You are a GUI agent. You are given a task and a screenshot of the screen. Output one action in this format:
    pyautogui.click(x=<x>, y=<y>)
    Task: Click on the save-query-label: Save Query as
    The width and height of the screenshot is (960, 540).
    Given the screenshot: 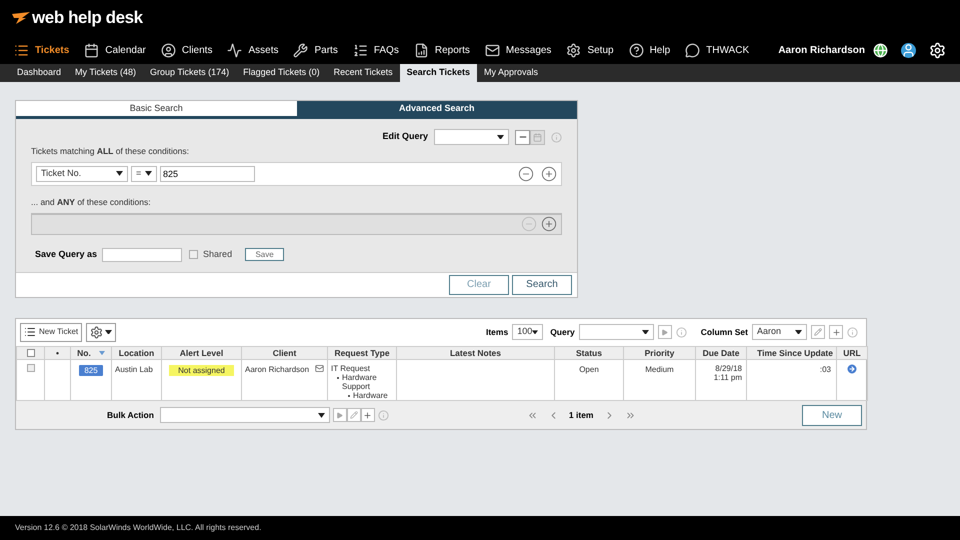 What is the action you would take?
    pyautogui.click(x=66, y=254)
    